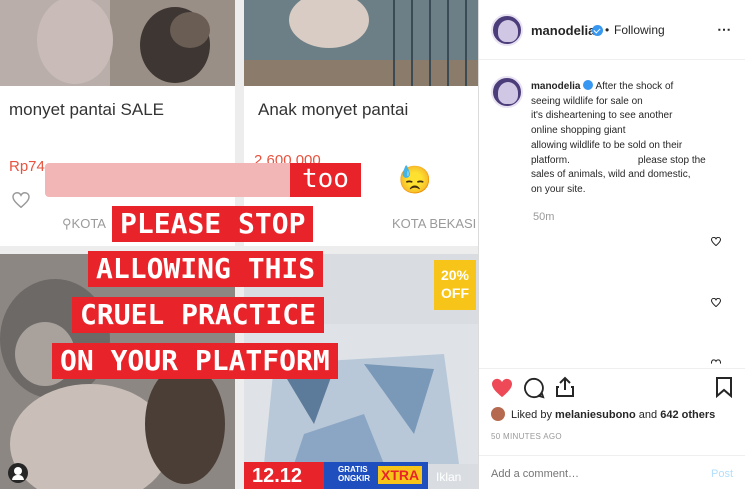 The image size is (745, 489). Describe the element at coordinates (67, 223) in the screenshot. I see `location-pin-icon: ⚲` at that location.